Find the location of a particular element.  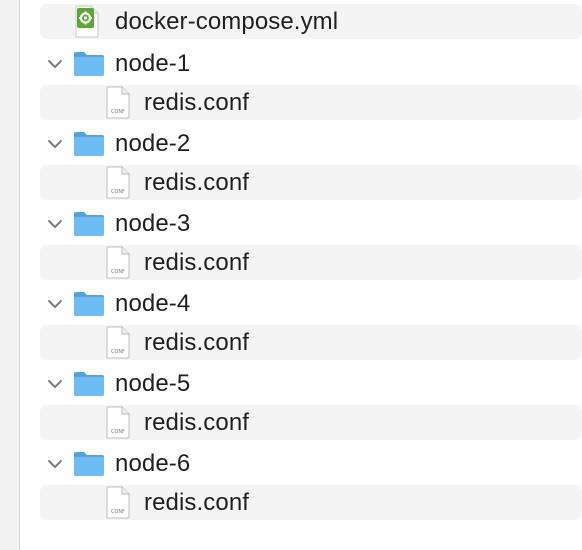

folder-name: node-6 is located at coordinates (153, 463).